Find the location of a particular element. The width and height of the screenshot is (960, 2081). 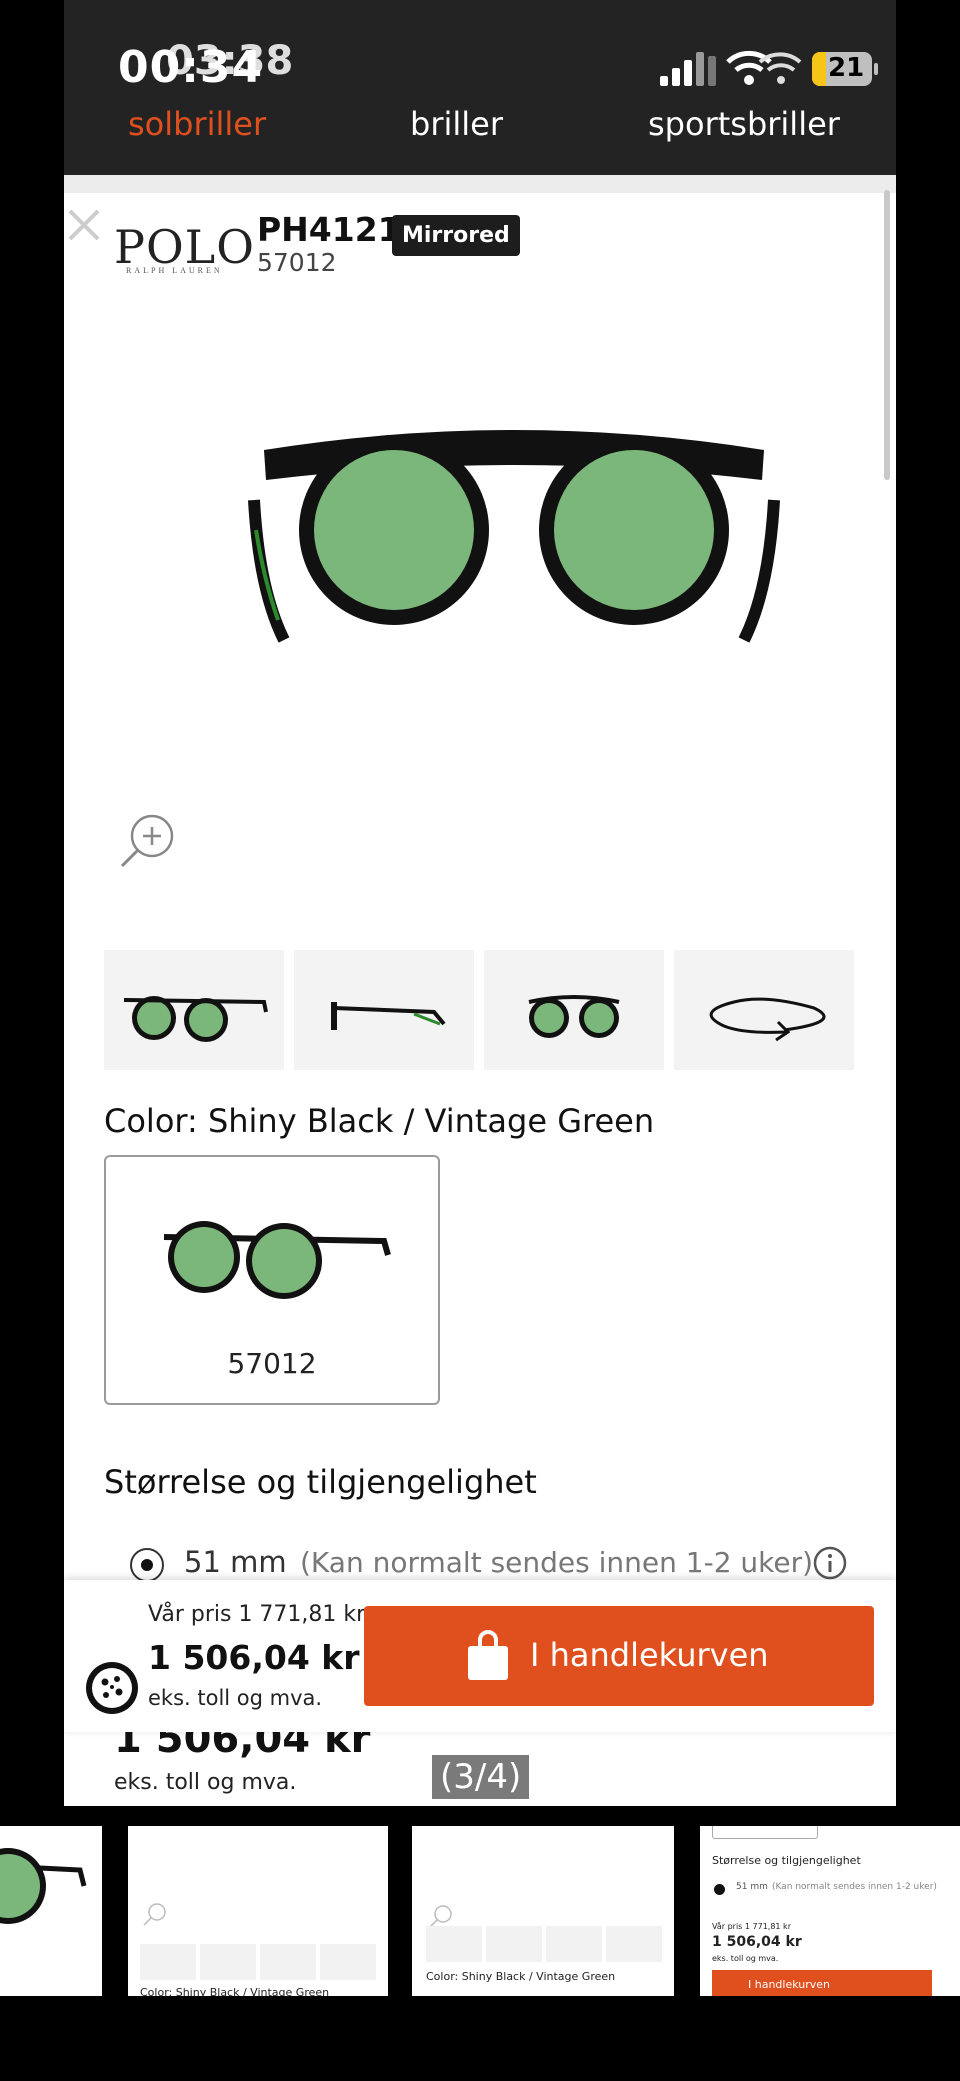

swatch-glasses-icon is located at coordinates (277, 1260).